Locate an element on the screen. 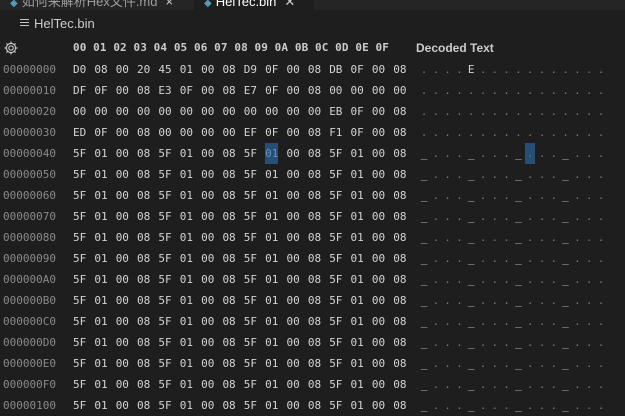  hex-byte: ED is located at coordinates (79, 132).